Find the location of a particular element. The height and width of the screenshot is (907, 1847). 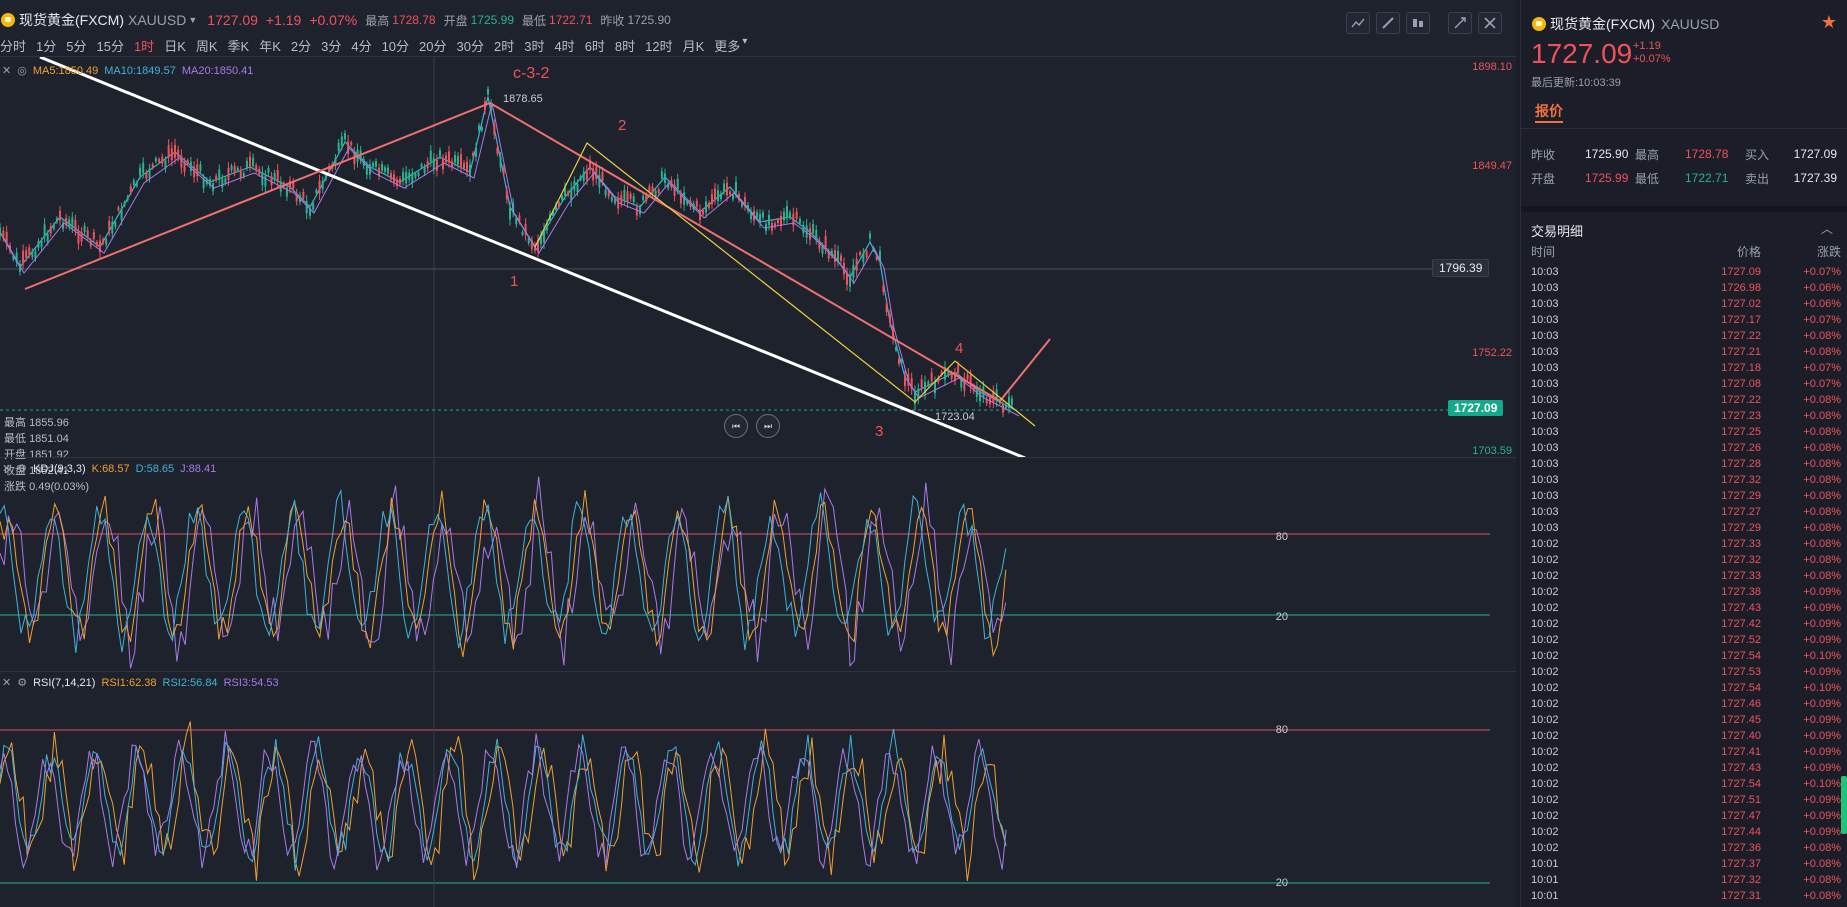

interval-6: 周K is located at coordinates (207, 45).